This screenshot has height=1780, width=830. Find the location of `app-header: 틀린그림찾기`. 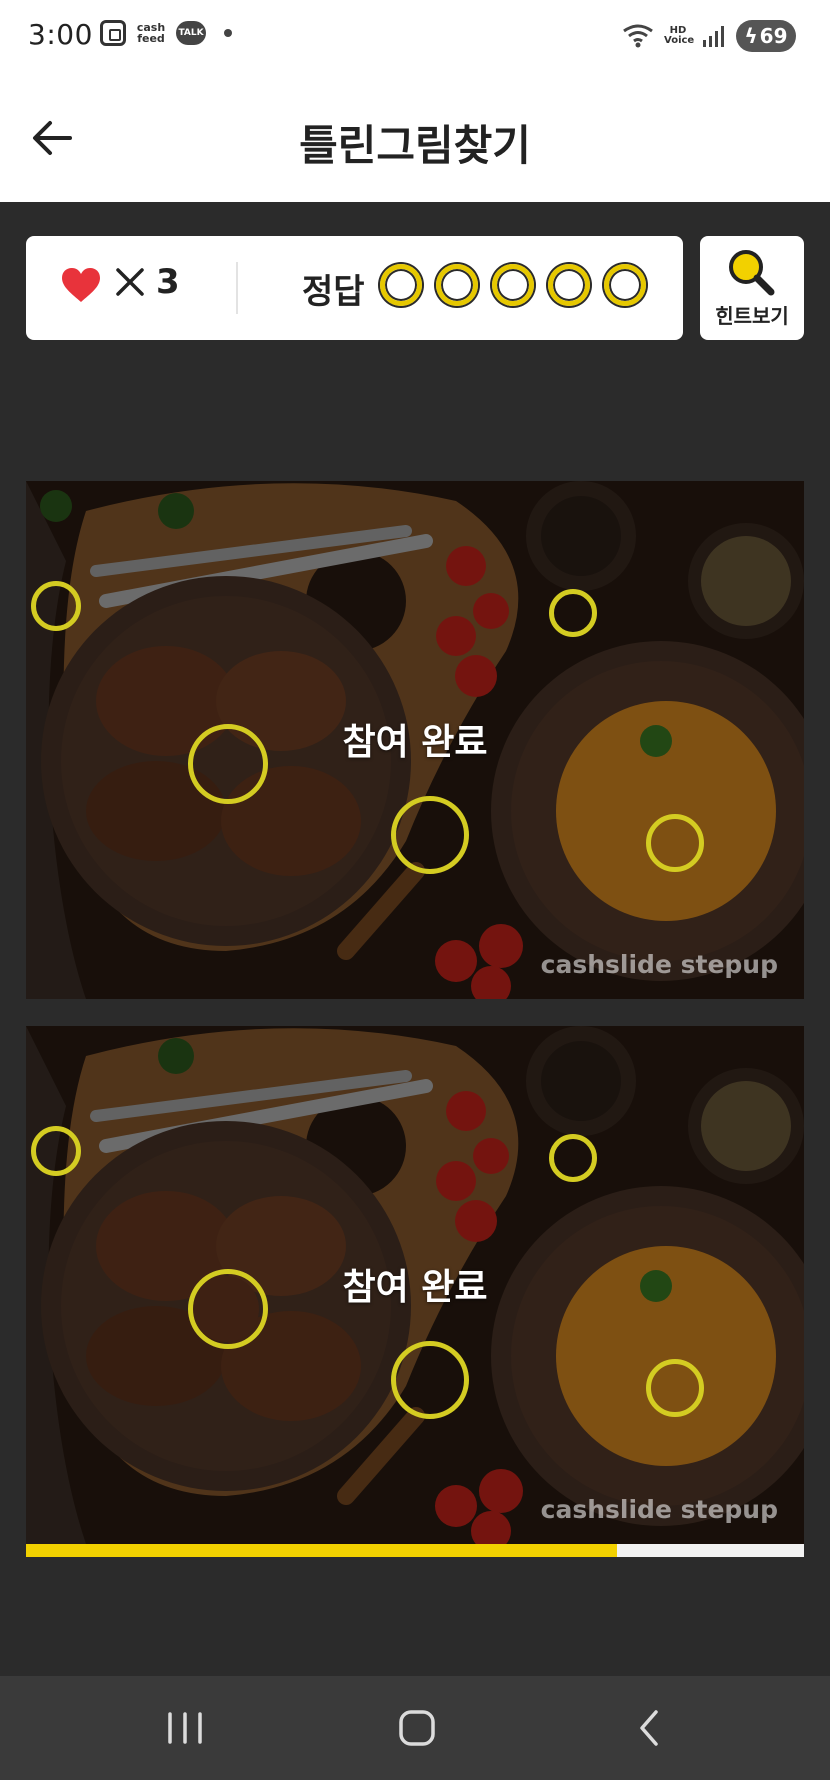

app-header: 틀린그림찾기 is located at coordinates (415, 137).